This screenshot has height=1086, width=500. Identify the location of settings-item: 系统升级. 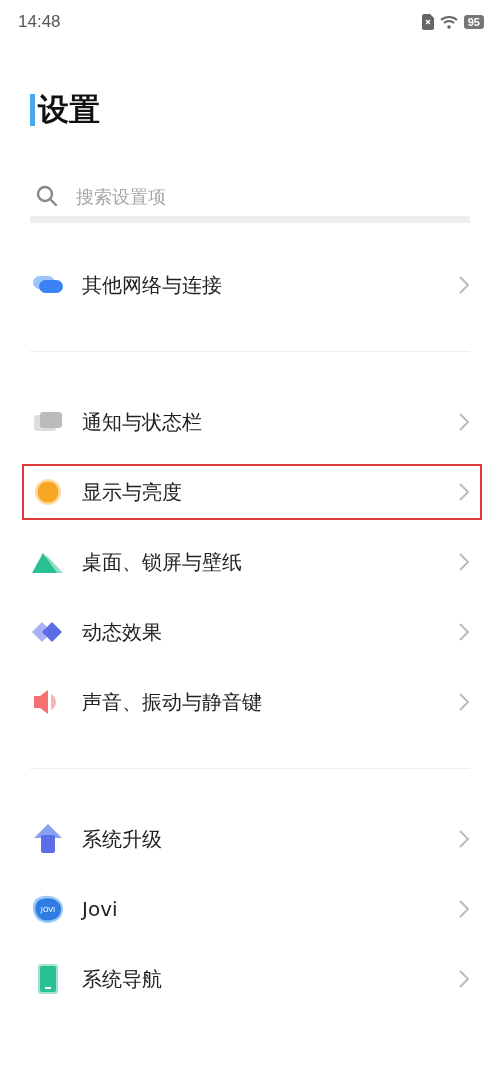
(250, 839).